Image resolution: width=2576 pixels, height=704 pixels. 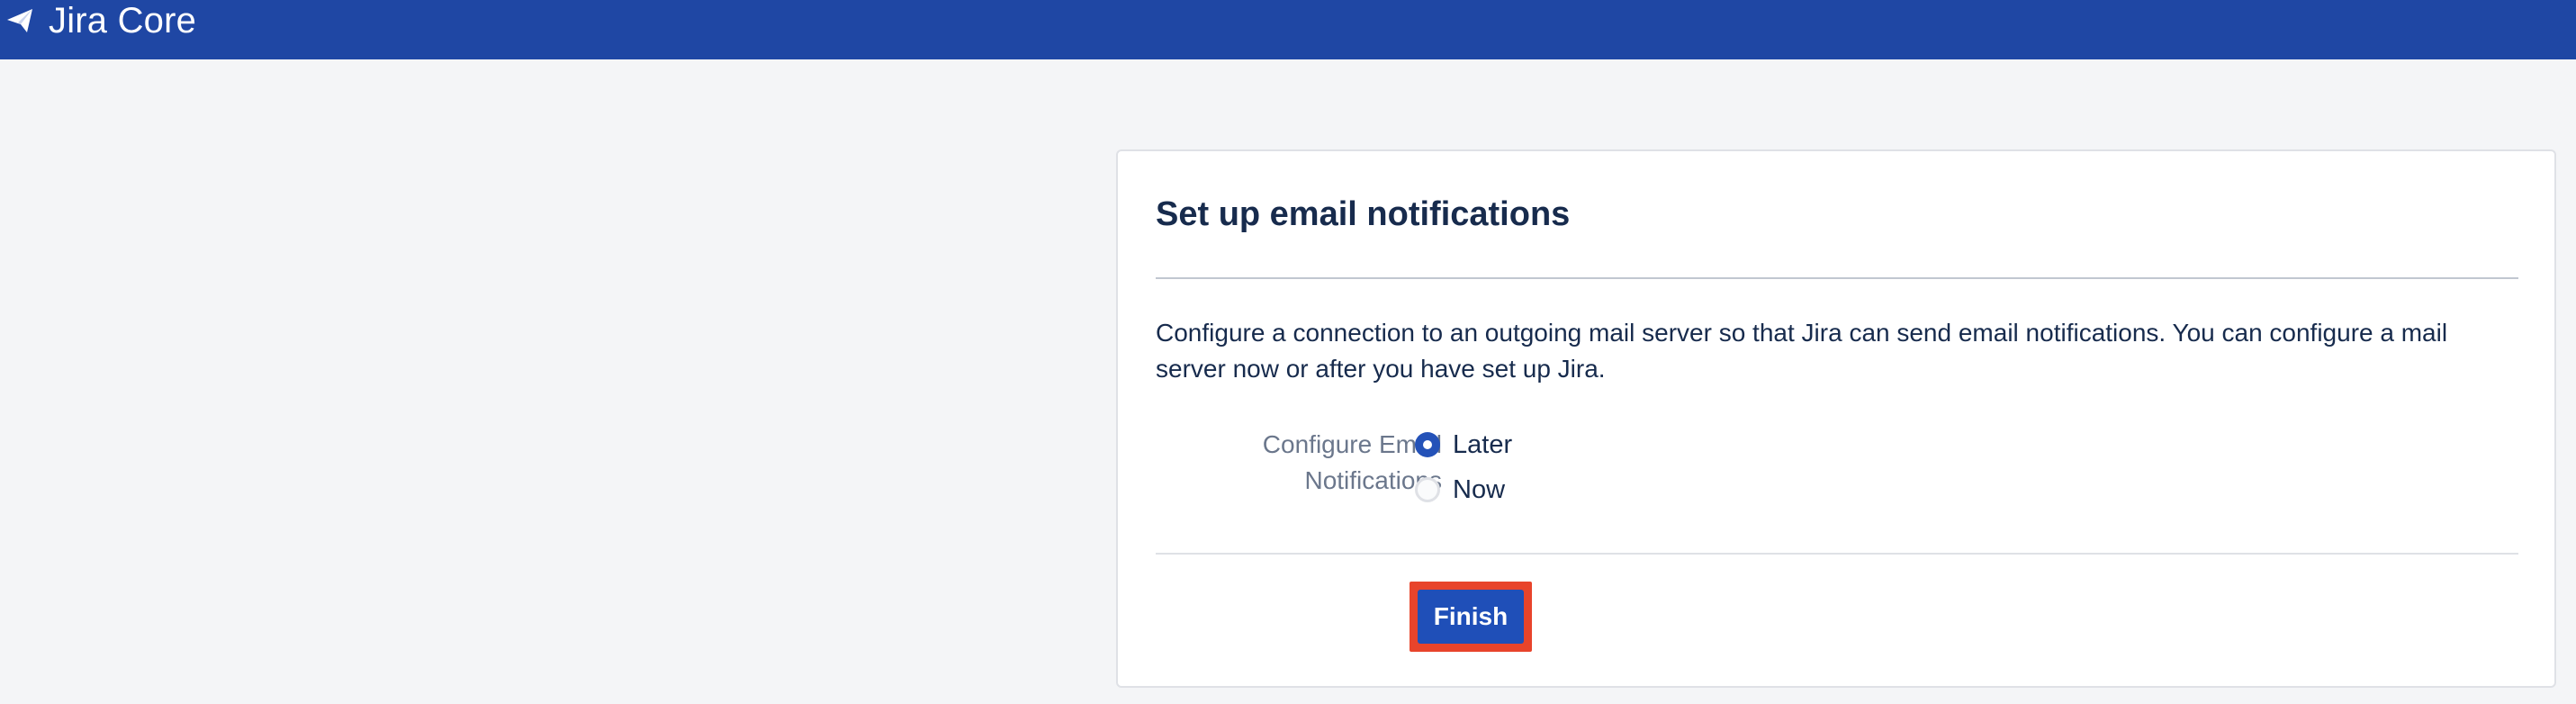 I want to click on radio-option-now: Now, so click(x=1460, y=490).